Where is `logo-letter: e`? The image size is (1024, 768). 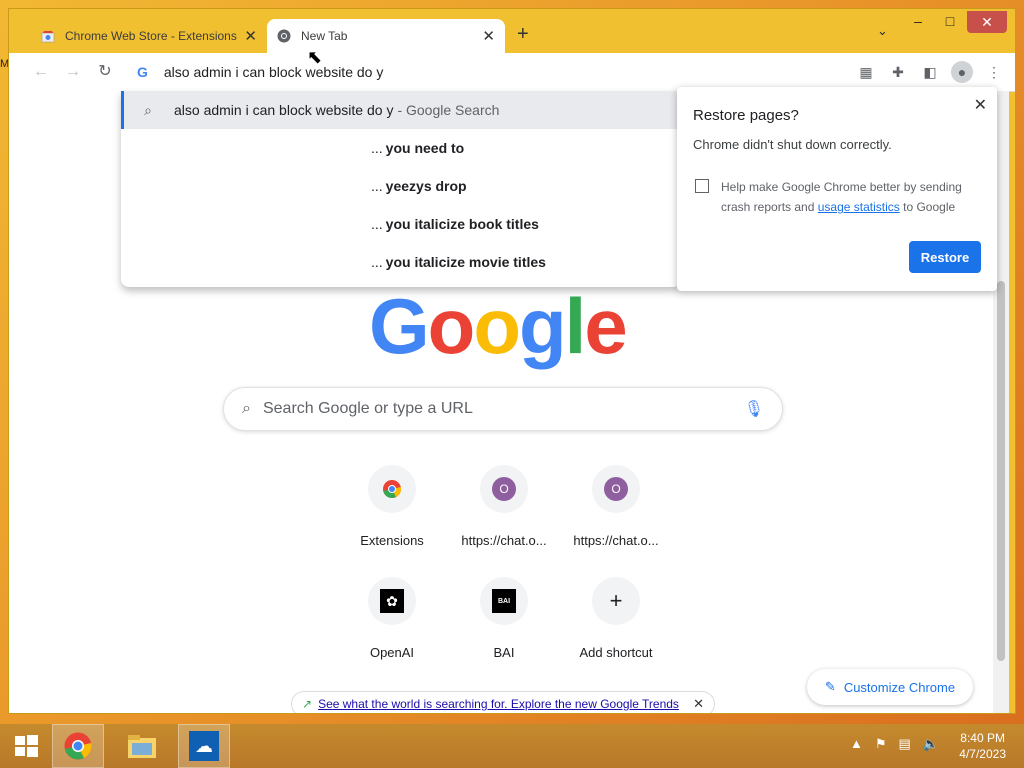 logo-letter: e is located at coordinates (605, 326).